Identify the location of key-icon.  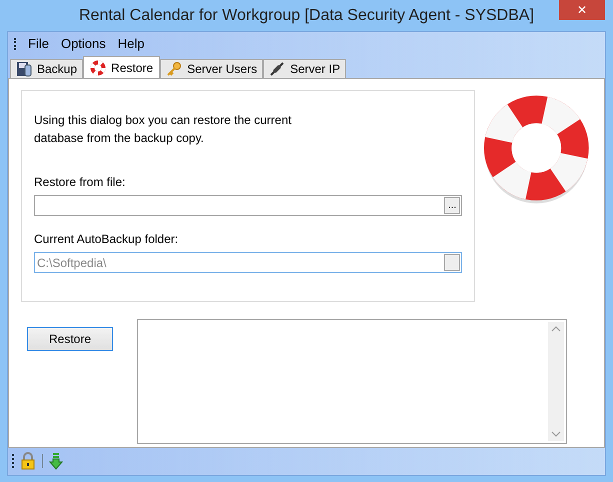
(174, 69).